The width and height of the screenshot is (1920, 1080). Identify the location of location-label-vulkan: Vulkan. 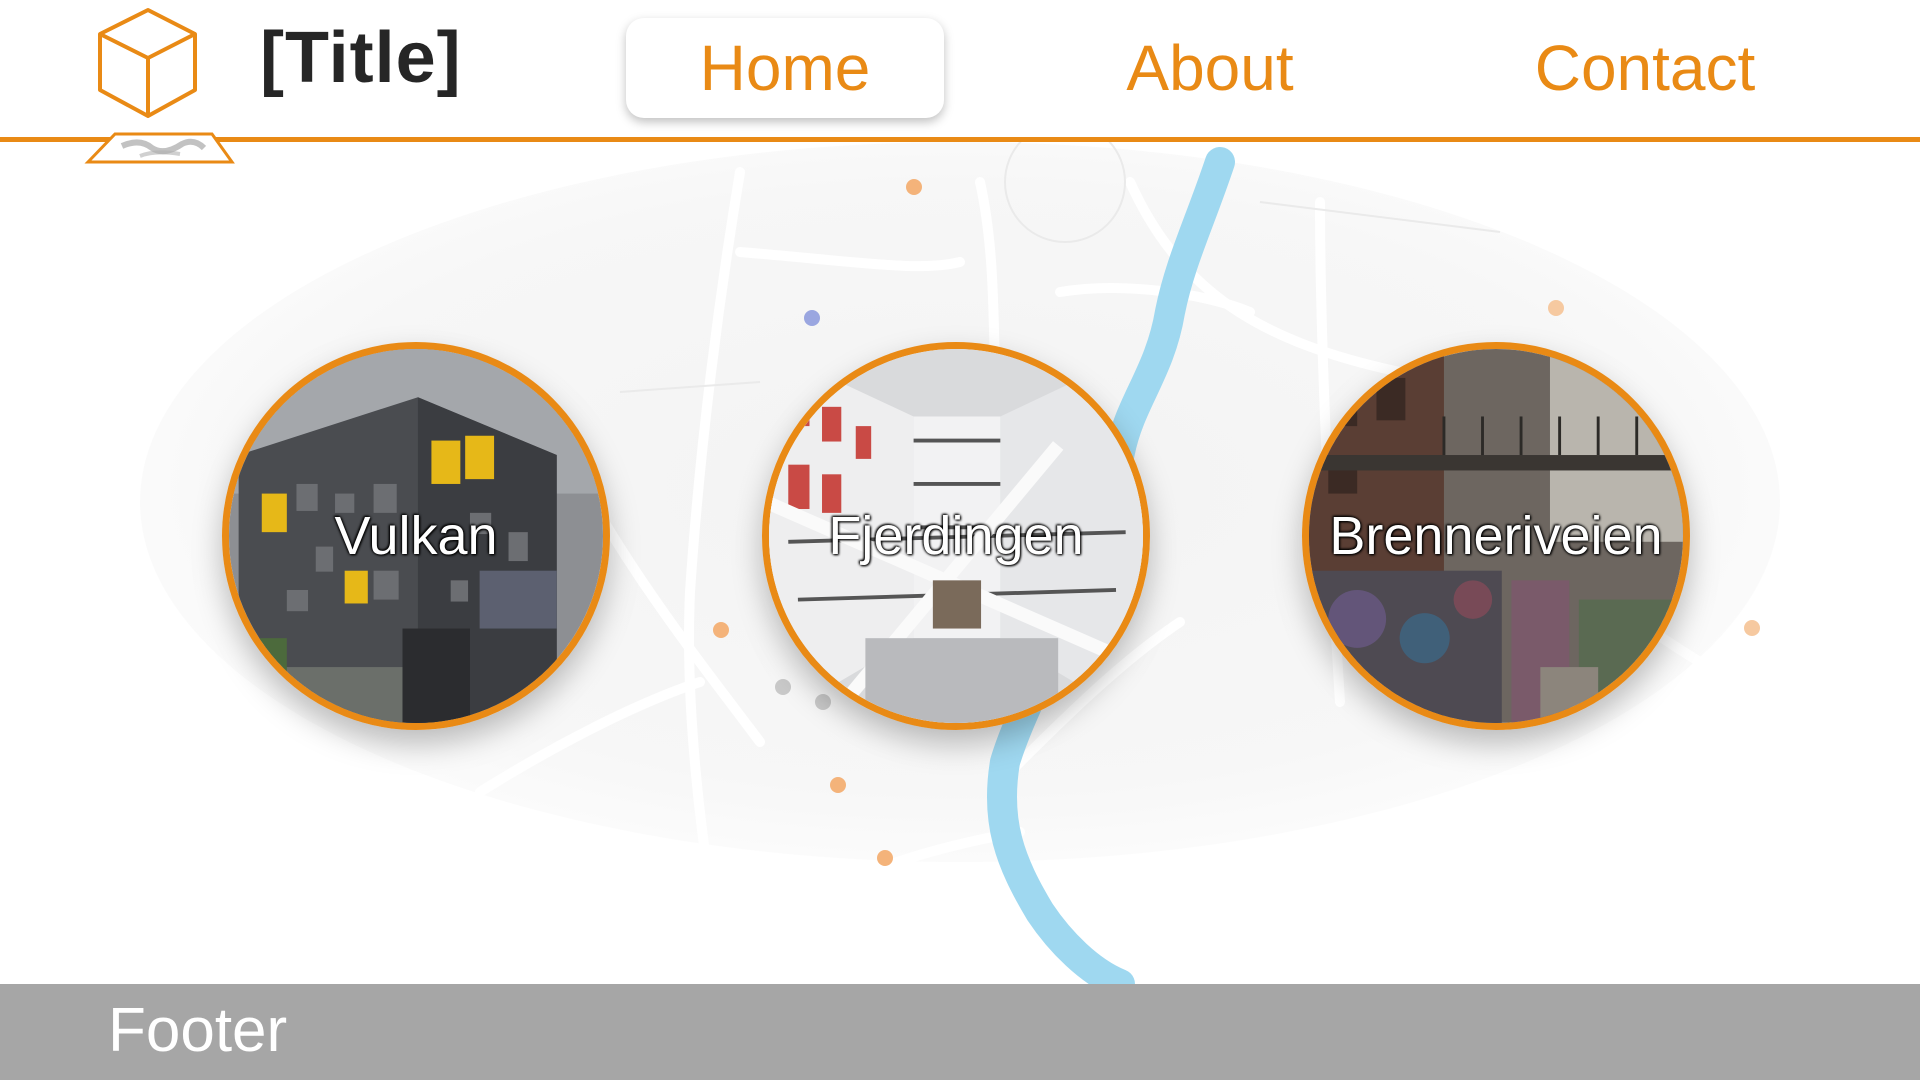
(416, 536).